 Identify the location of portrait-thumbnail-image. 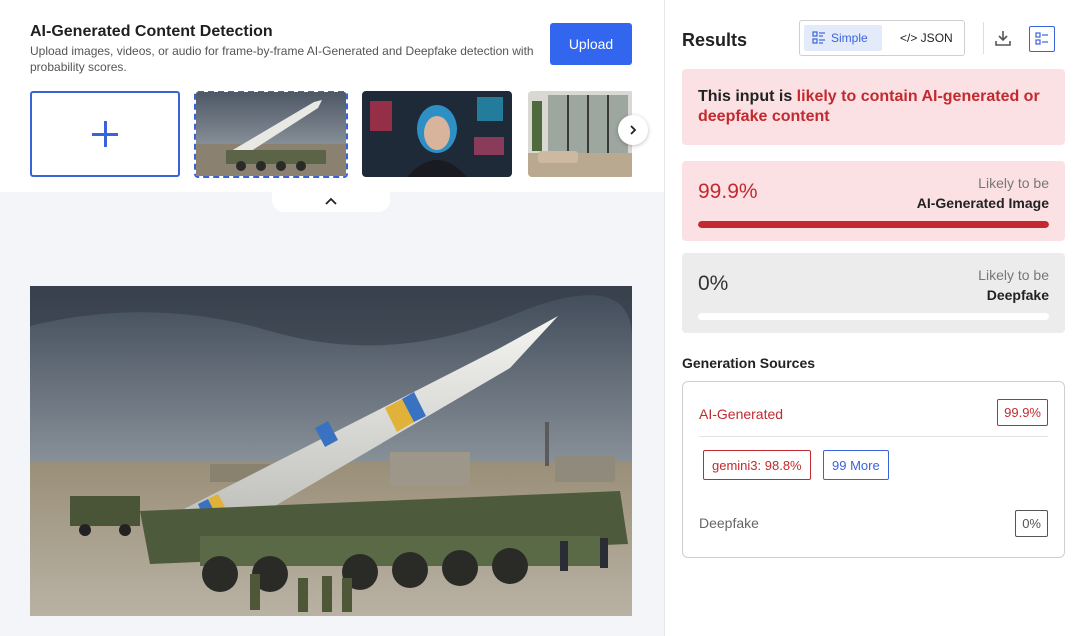
(437, 134).